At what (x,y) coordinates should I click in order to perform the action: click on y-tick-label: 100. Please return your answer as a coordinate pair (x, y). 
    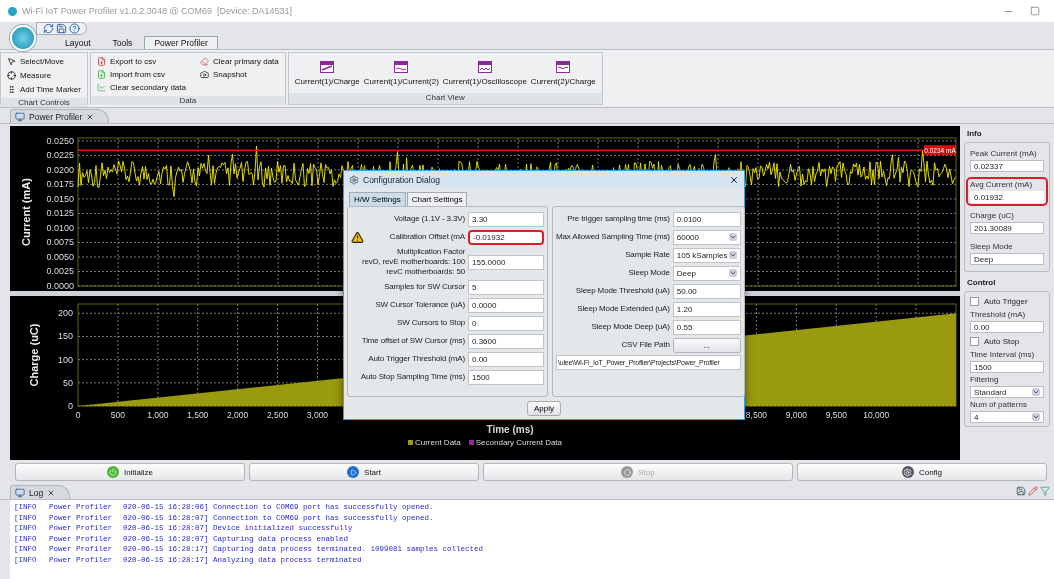
    Looking at the image, I should click on (65, 359).